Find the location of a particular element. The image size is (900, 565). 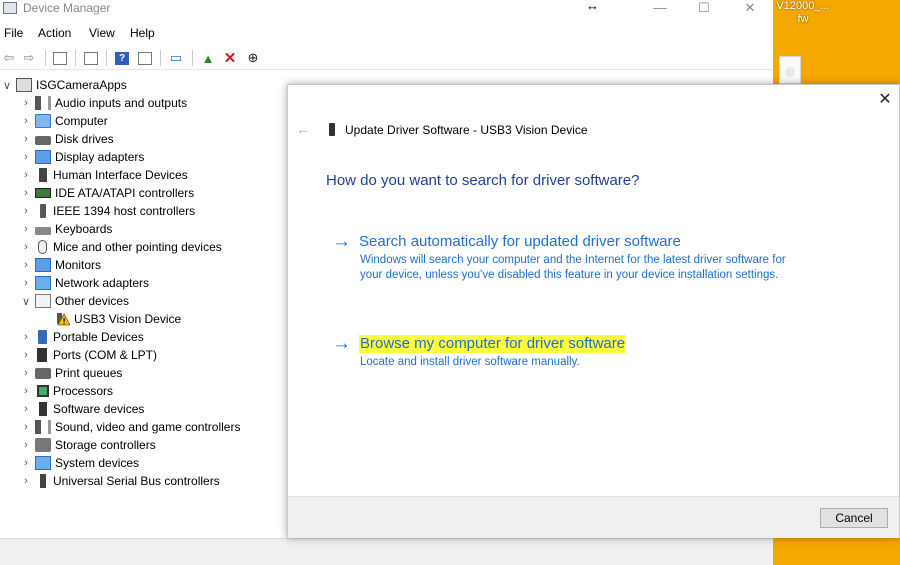

tree-item: › Computer is located at coordinates (63, 121).